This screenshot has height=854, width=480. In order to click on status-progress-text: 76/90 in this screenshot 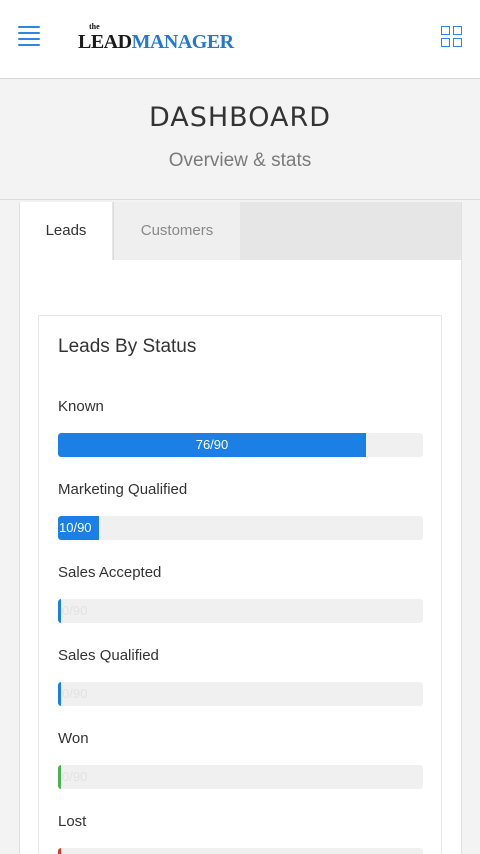, I will do `click(212, 444)`.